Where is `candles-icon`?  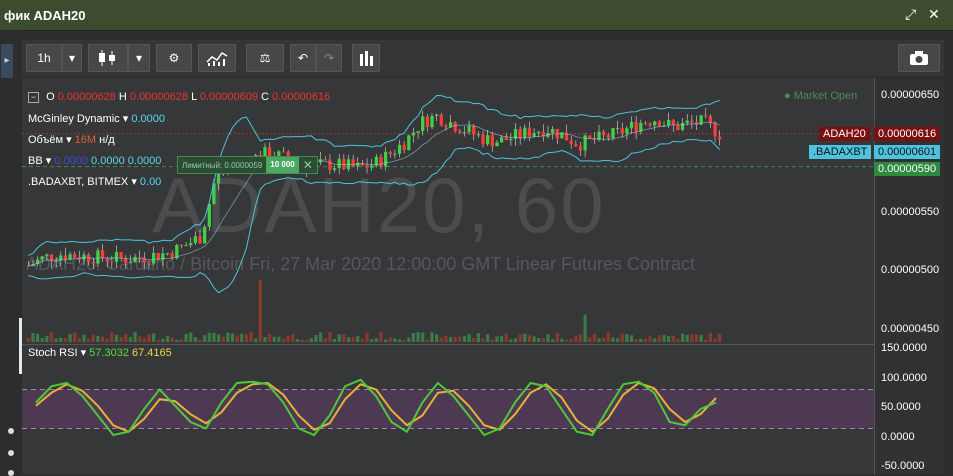 candles-icon is located at coordinates (108, 58).